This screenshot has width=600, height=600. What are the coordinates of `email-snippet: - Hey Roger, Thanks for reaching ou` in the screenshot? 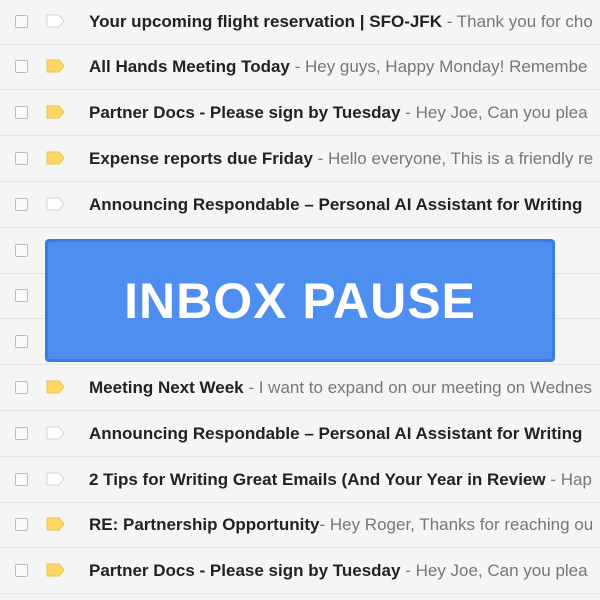 It's located at (456, 524).